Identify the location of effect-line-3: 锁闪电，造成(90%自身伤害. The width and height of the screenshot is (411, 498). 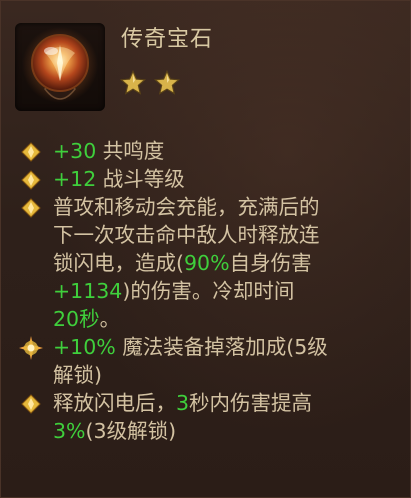
(225, 263).